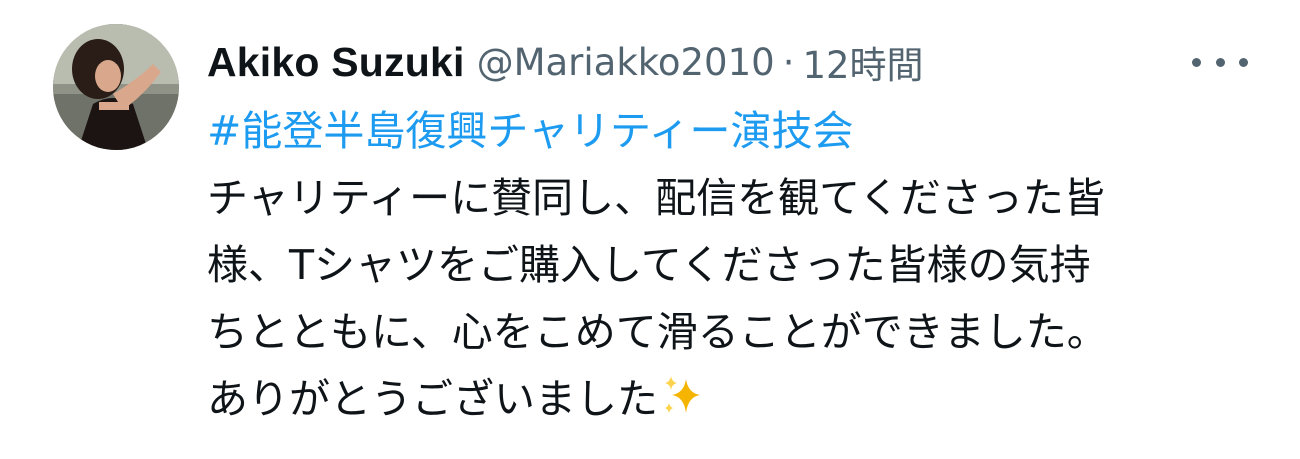 This screenshot has width=1300, height=459. Describe the element at coordinates (649, 265) in the screenshot. I see `tweet-text-line-2: 様、Tシャツをご購入してくださった皆様の気持` at that location.